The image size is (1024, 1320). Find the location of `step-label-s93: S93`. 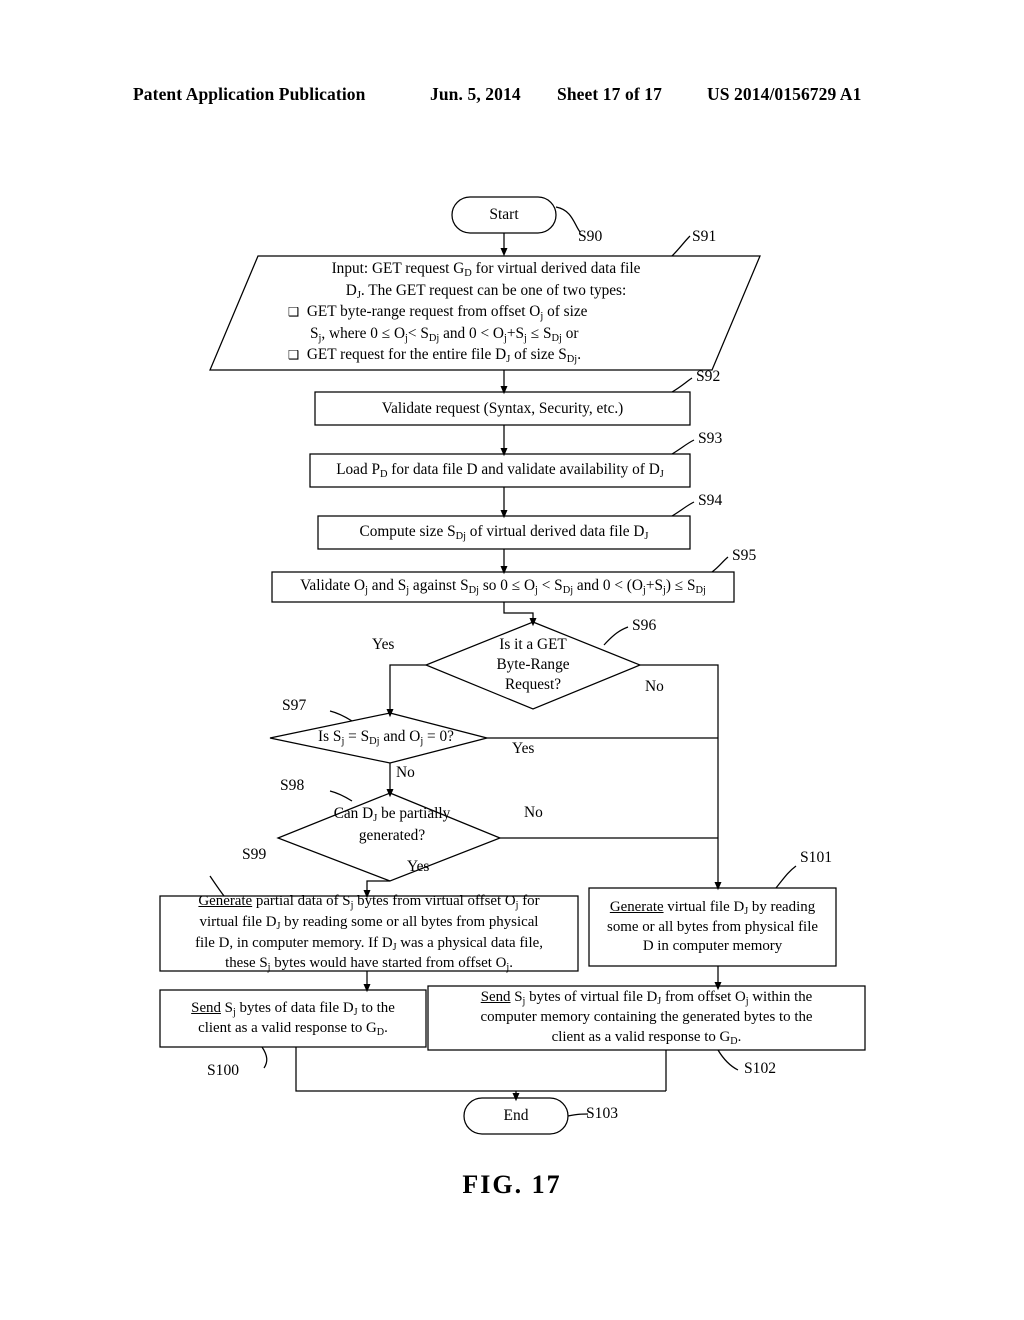

step-label-s93: S93 is located at coordinates (710, 438).